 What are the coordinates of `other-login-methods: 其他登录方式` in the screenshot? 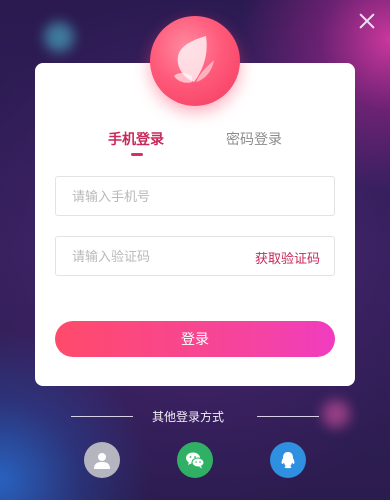 It's located at (195, 417).